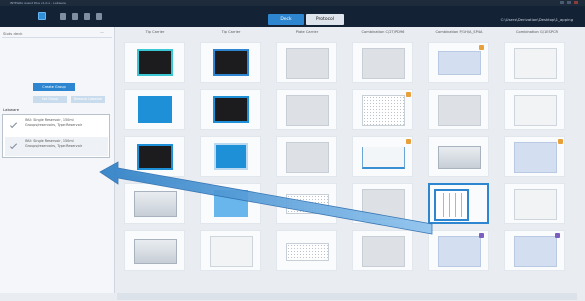 This screenshot has height=301, width=585. What do you see at coordinates (347, 296) in the screenshot?
I see `position-strip` at bounding box center [347, 296].